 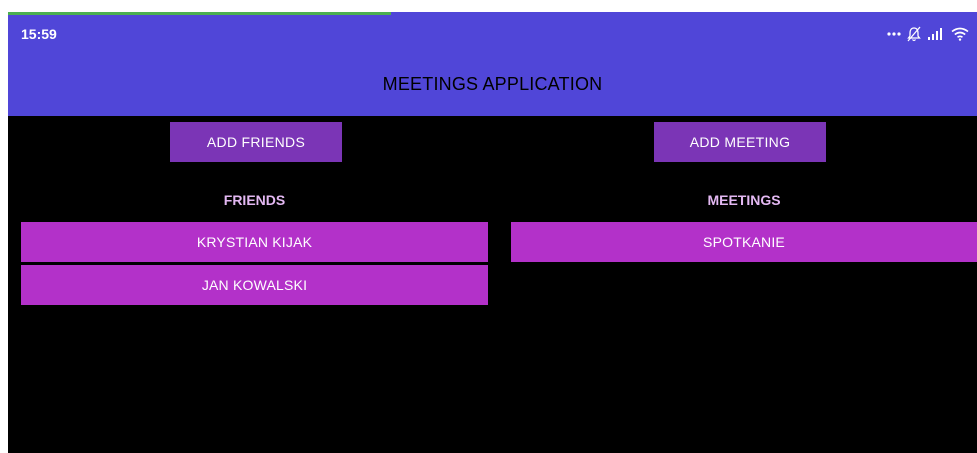 What do you see at coordinates (914, 34) in the screenshot?
I see `mute-bell-icon` at bounding box center [914, 34].